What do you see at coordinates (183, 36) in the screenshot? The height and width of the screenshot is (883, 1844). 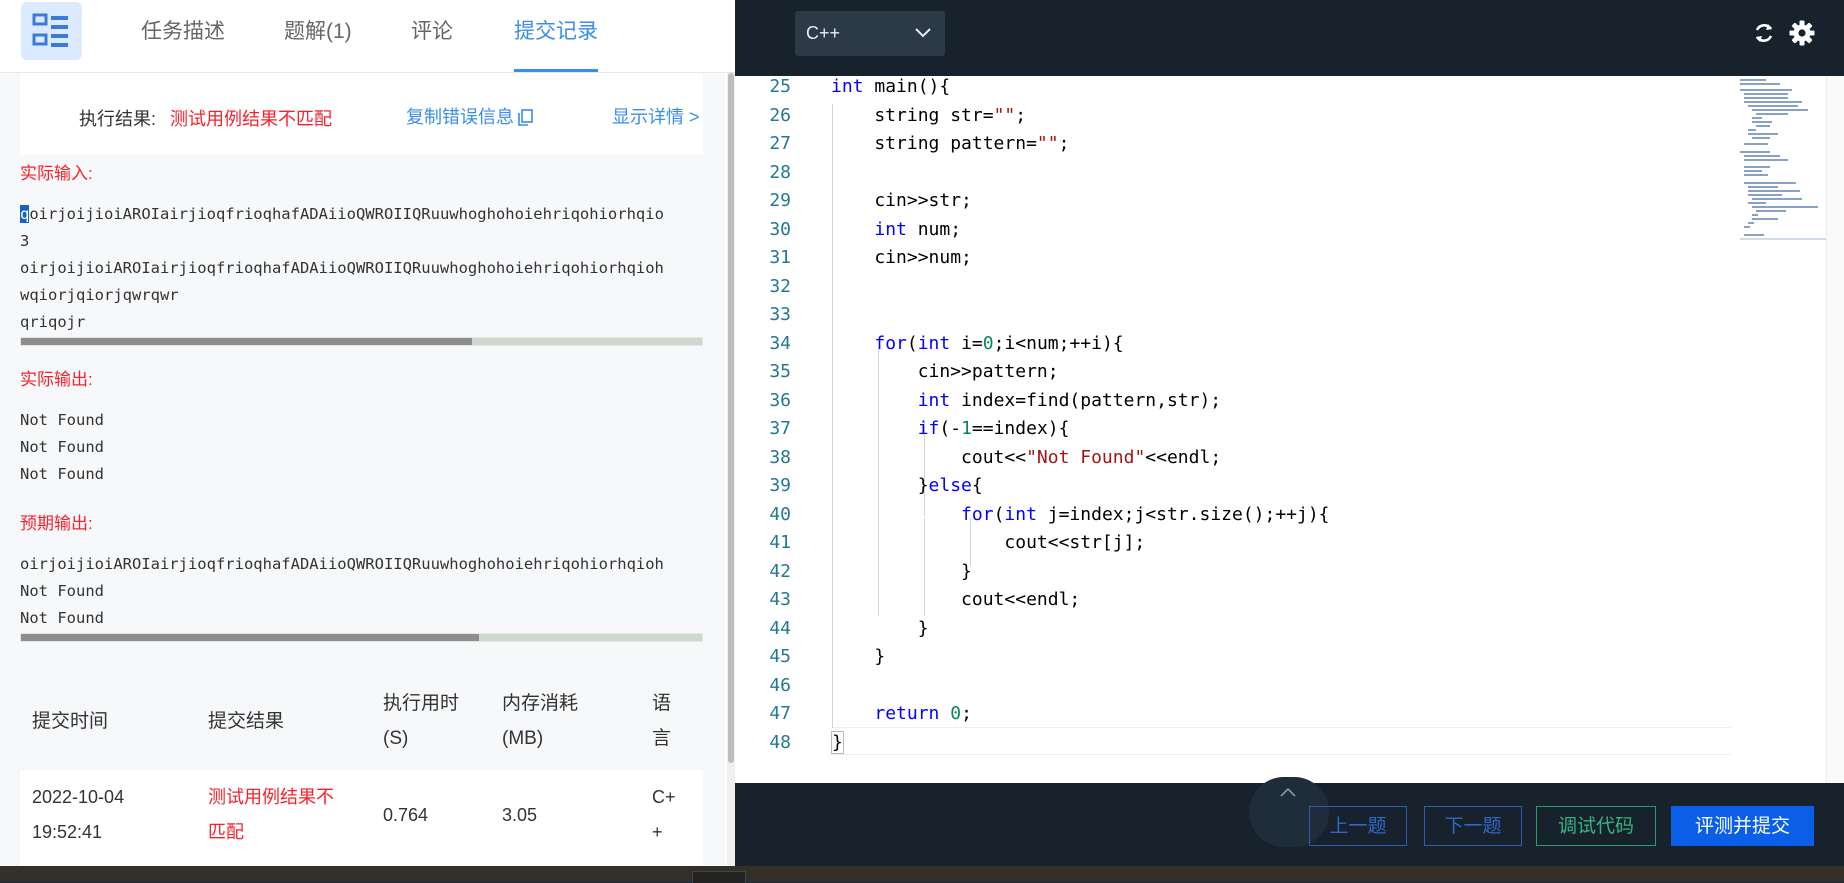 I see `tab-task-description: 任务描述` at bounding box center [183, 36].